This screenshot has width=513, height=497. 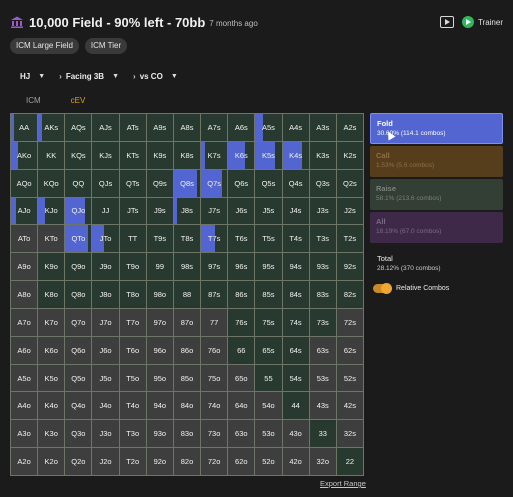 What do you see at coordinates (349, 211) in the screenshot?
I see `hand-cell: J2s` at bounding box center [349, 211].